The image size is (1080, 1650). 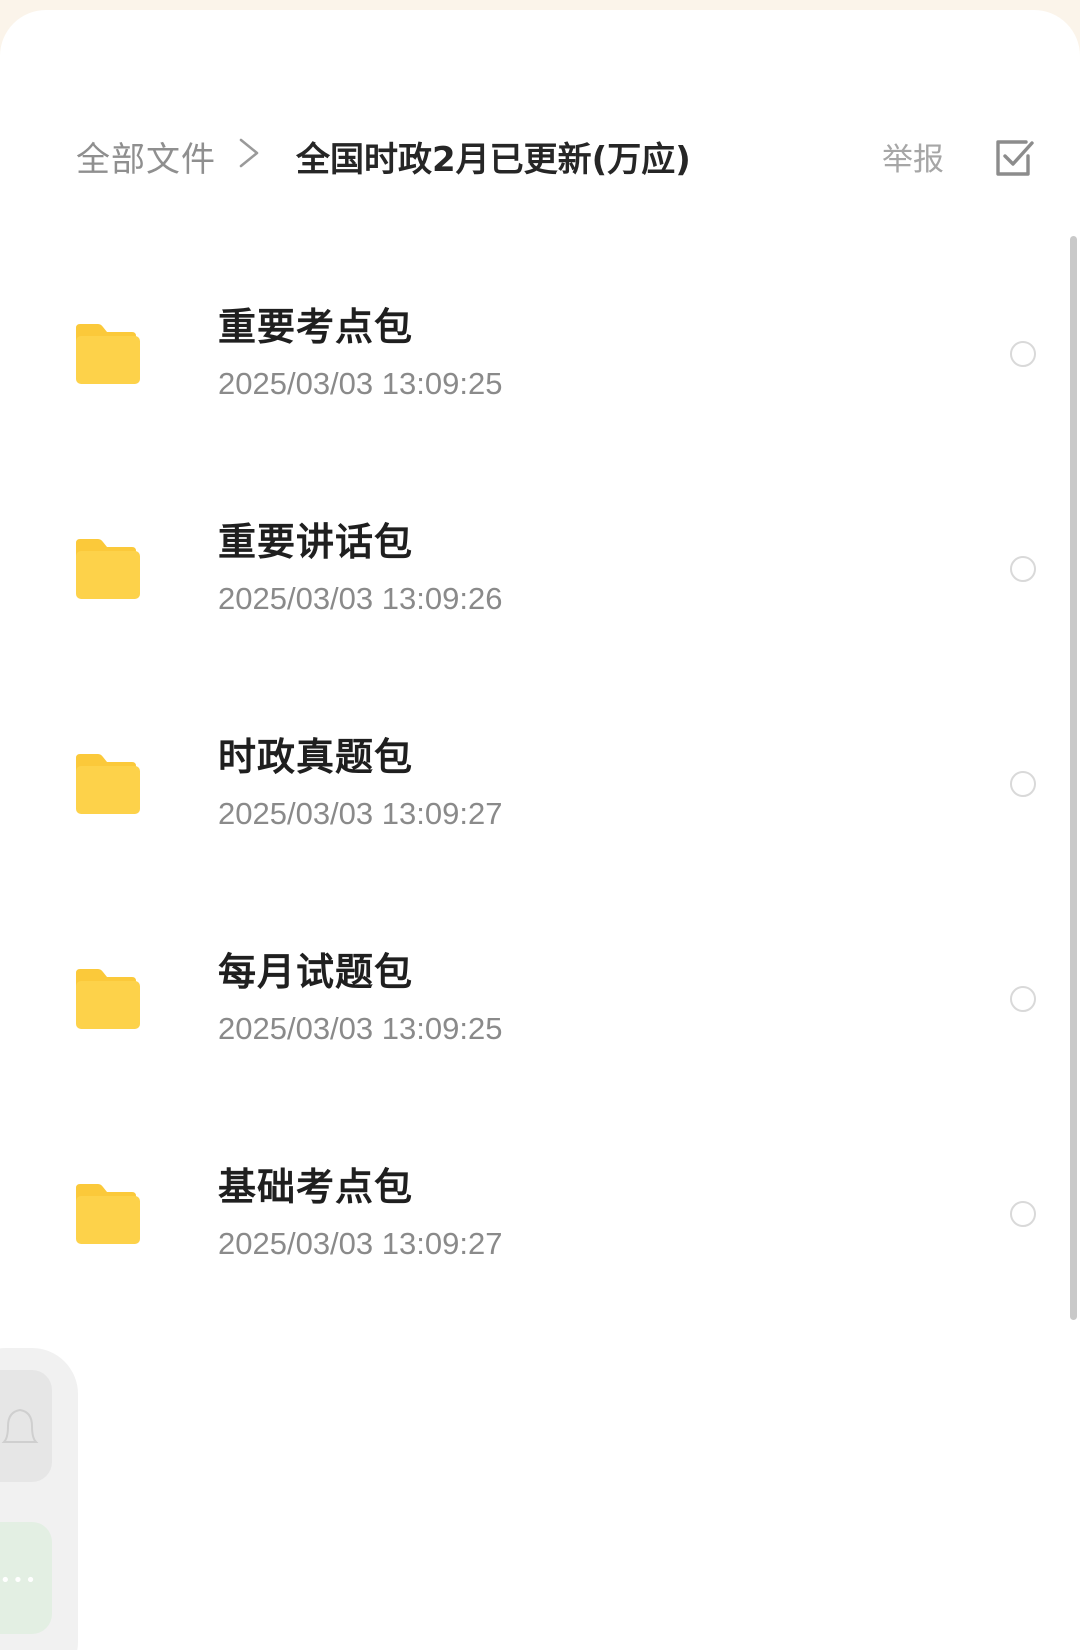 What do you see at coordinates (493, 160) in the screenshot?
I see `breadcrumb-current: 全国时政2月已更新(万应)` at bounding box center [493, 160].